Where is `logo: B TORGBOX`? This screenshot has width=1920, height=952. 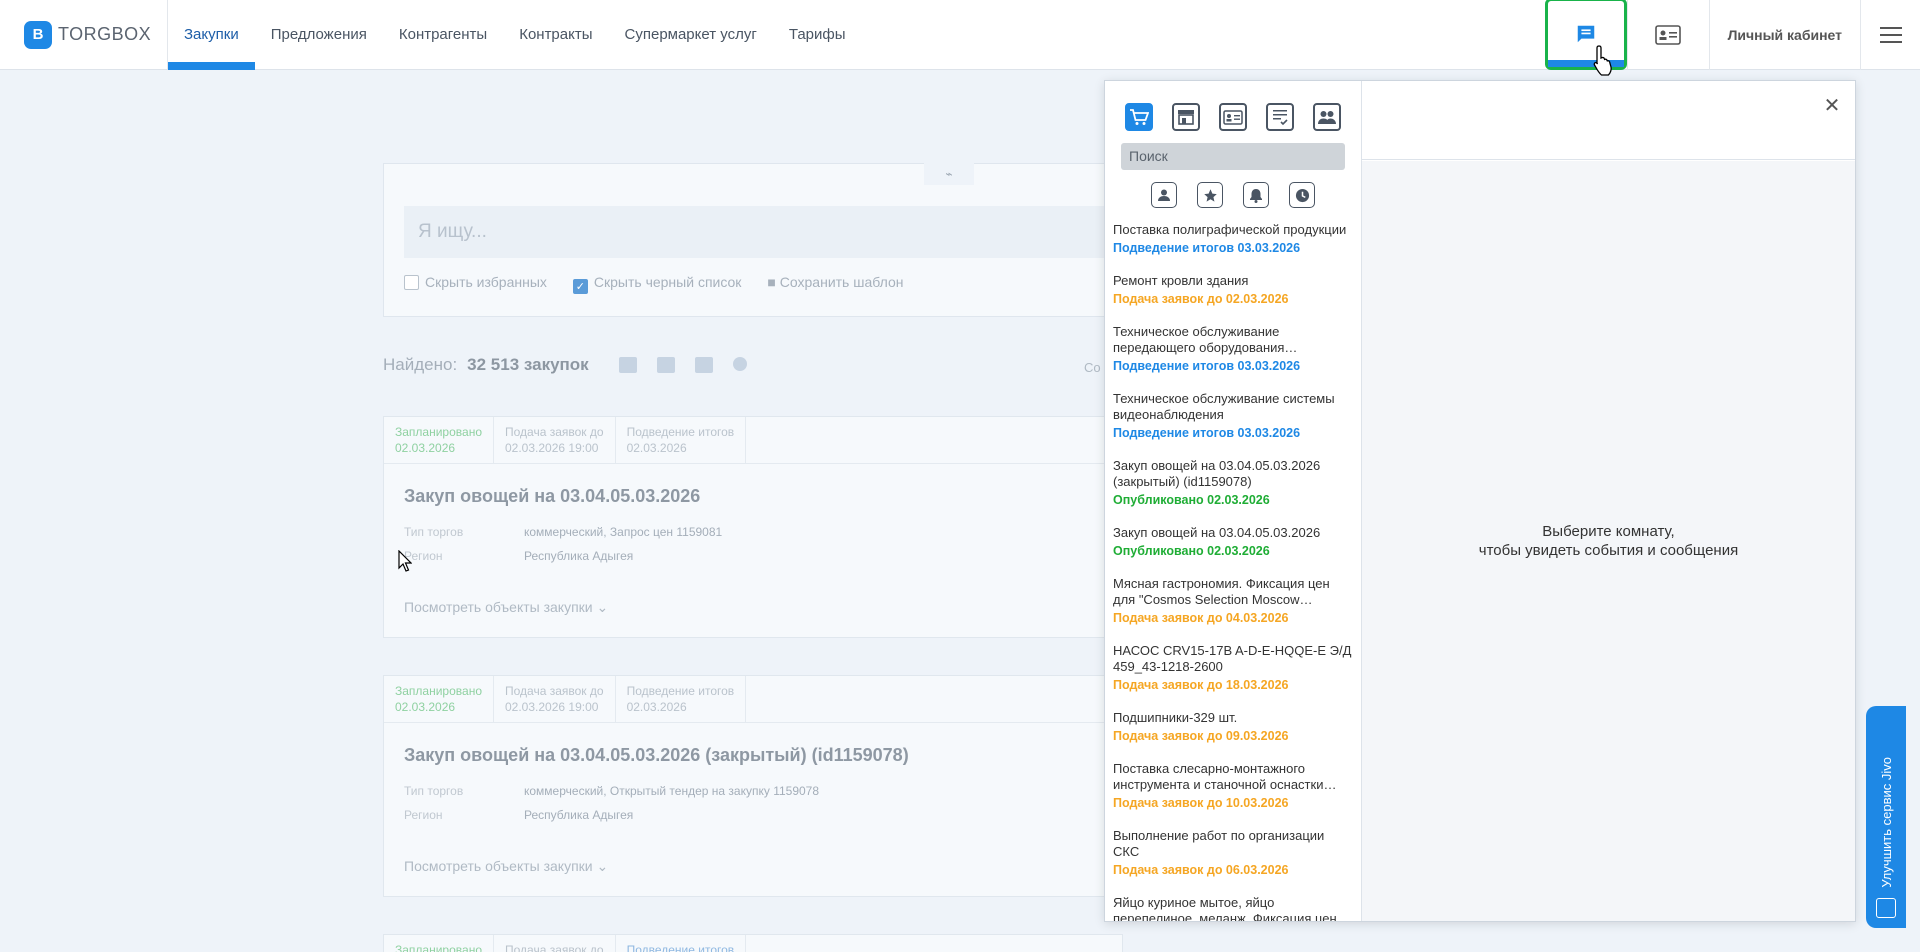
logo: B TORGBOX is located at coordinates (84, 35).